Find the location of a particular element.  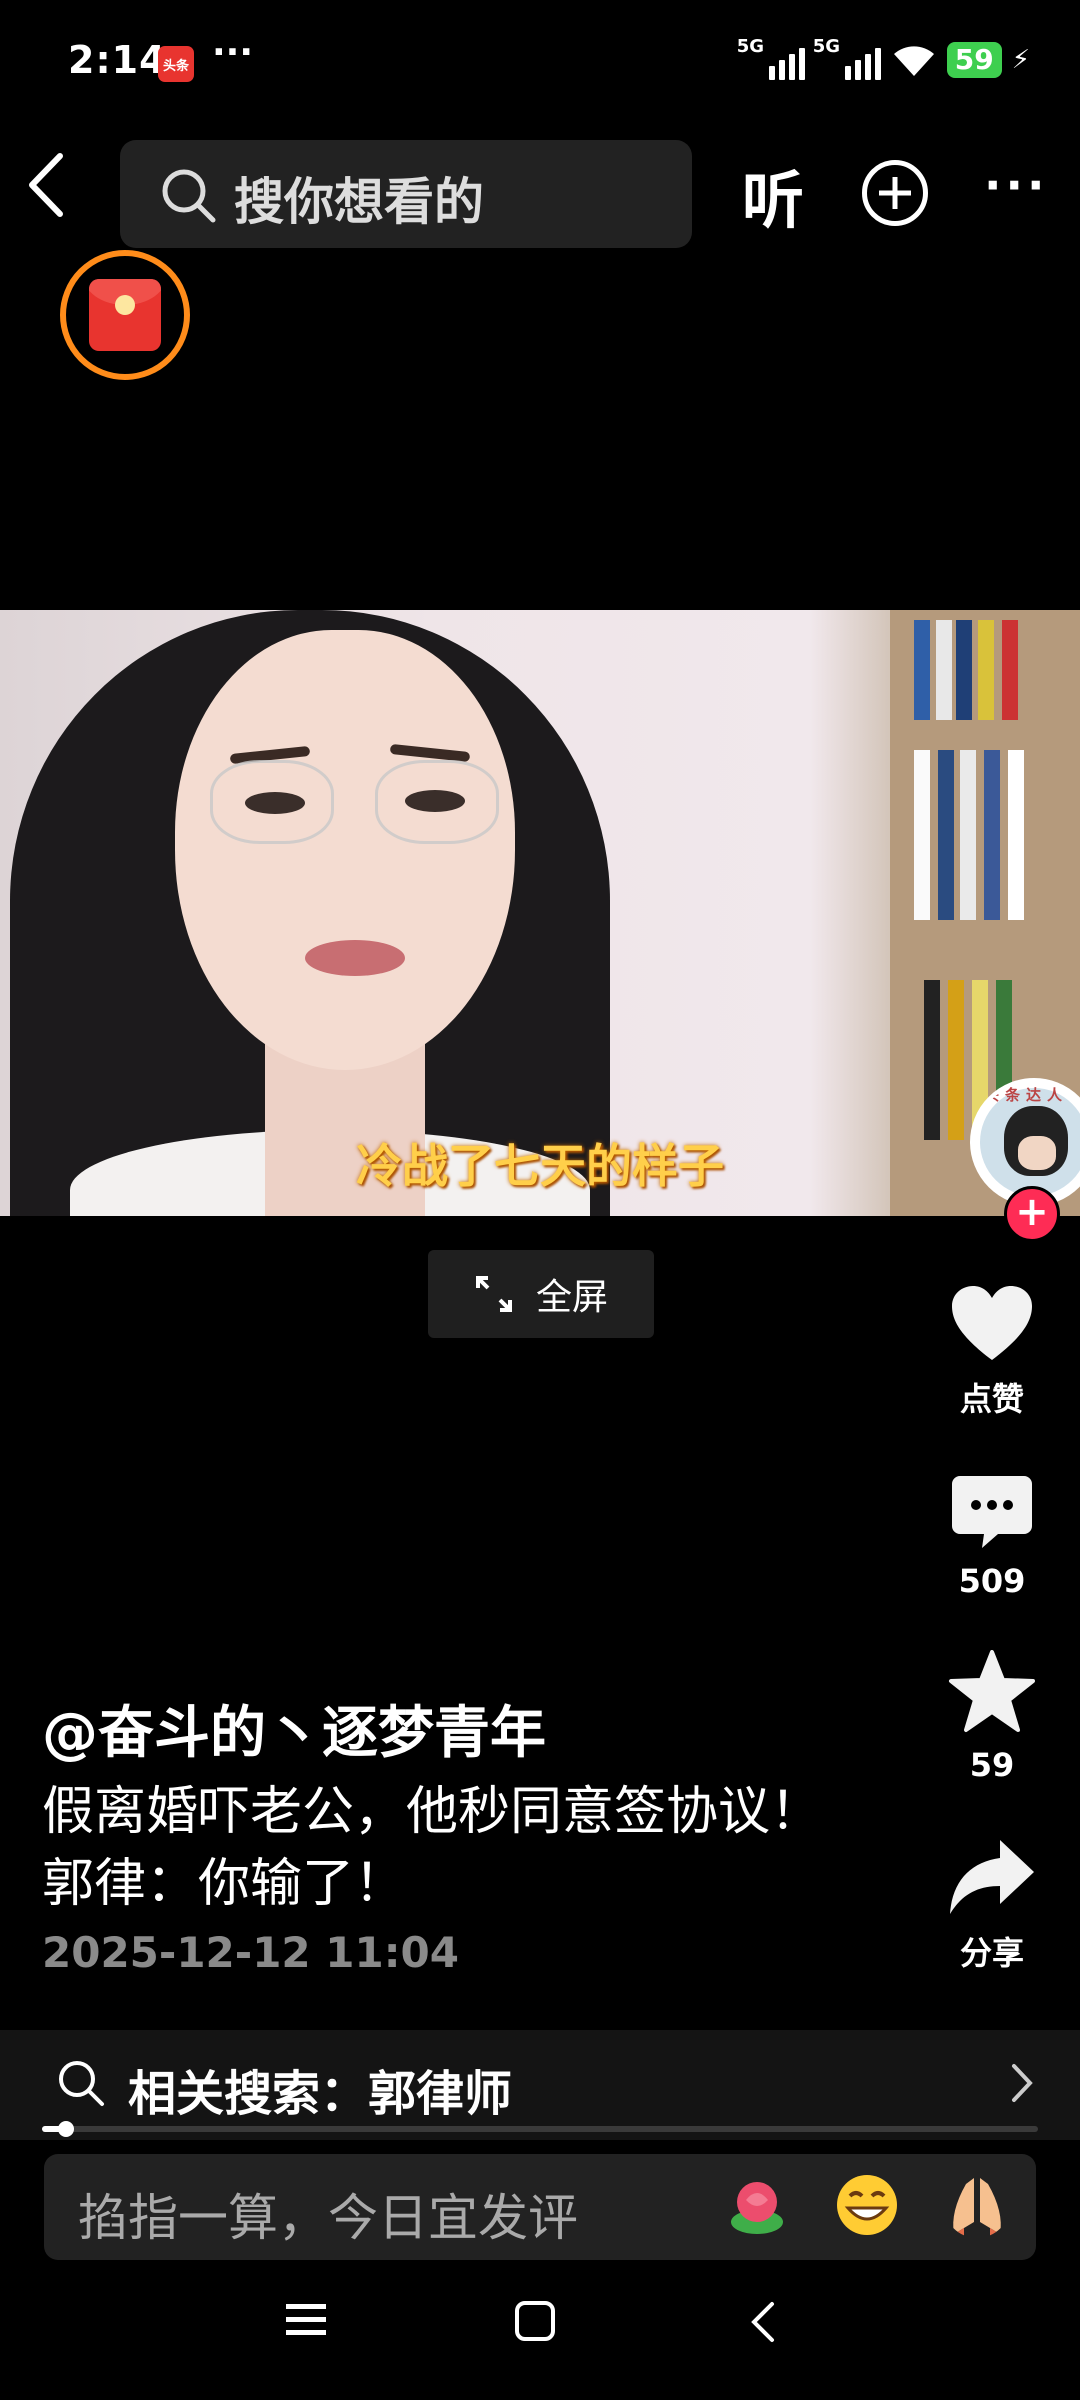

listen-button: 听 is located at coordinates (773, 195).